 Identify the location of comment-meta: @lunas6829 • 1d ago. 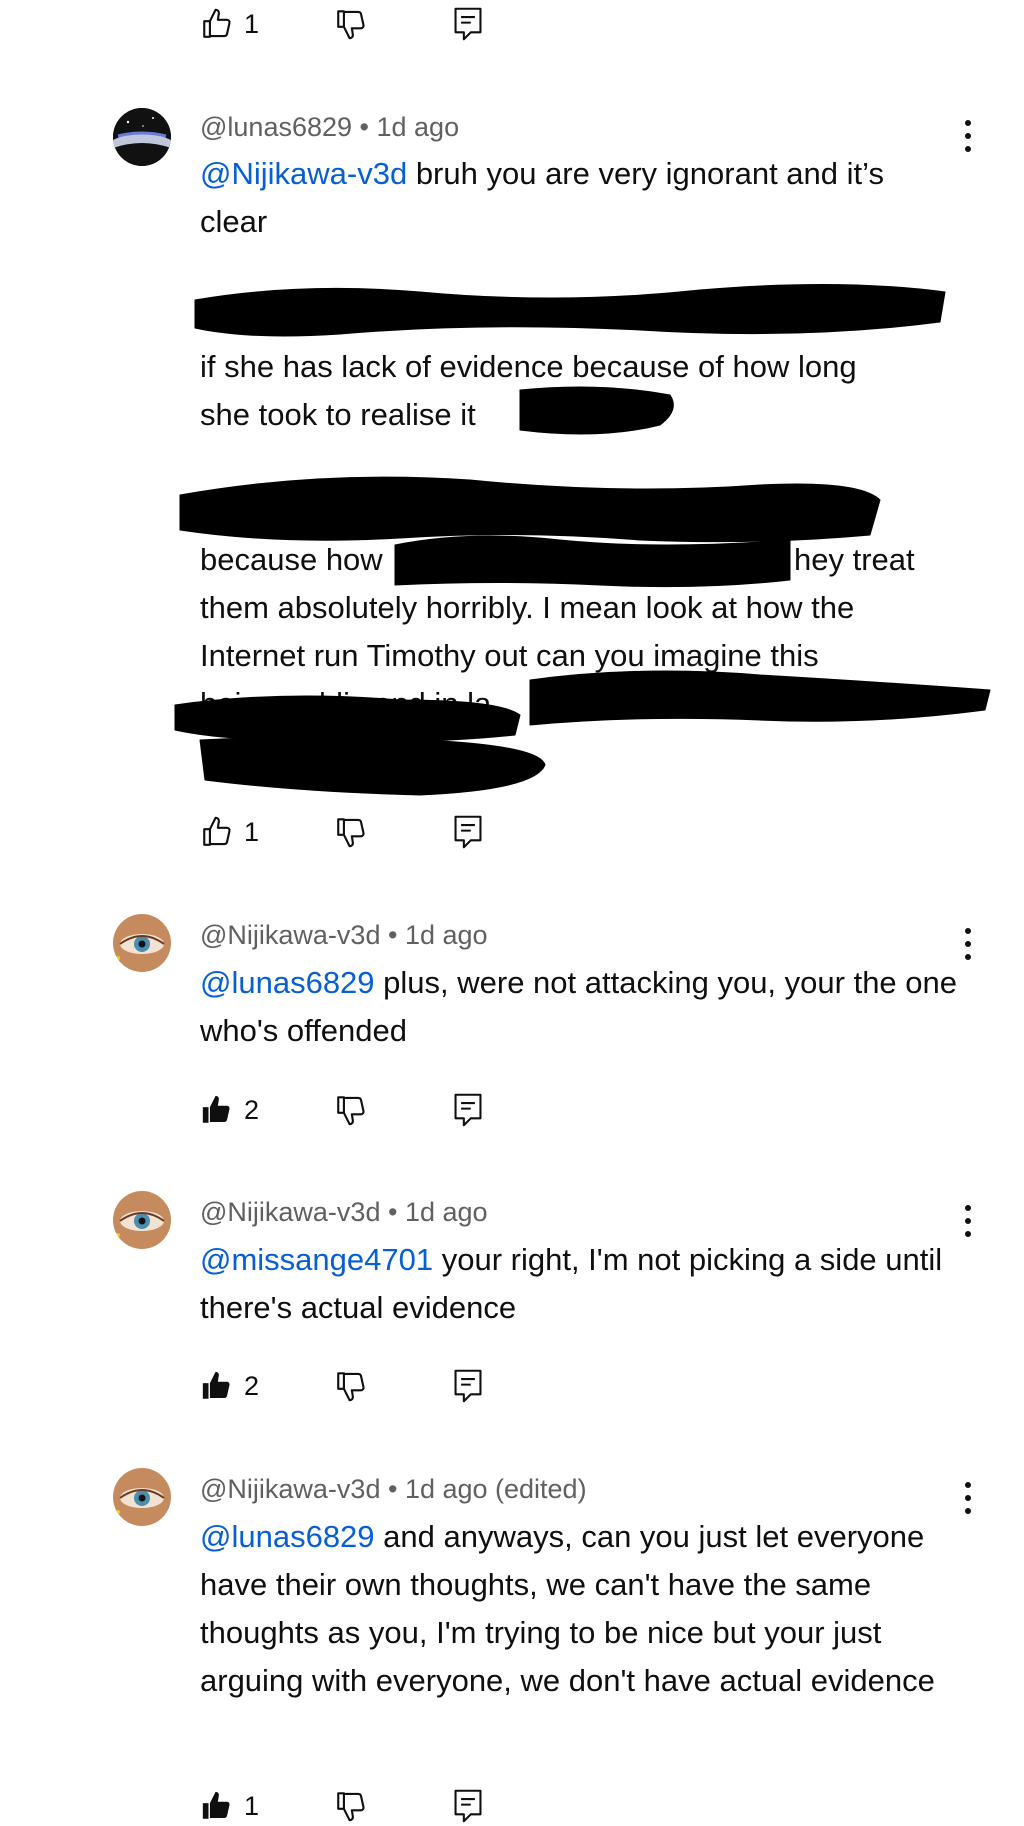
(329, 127).